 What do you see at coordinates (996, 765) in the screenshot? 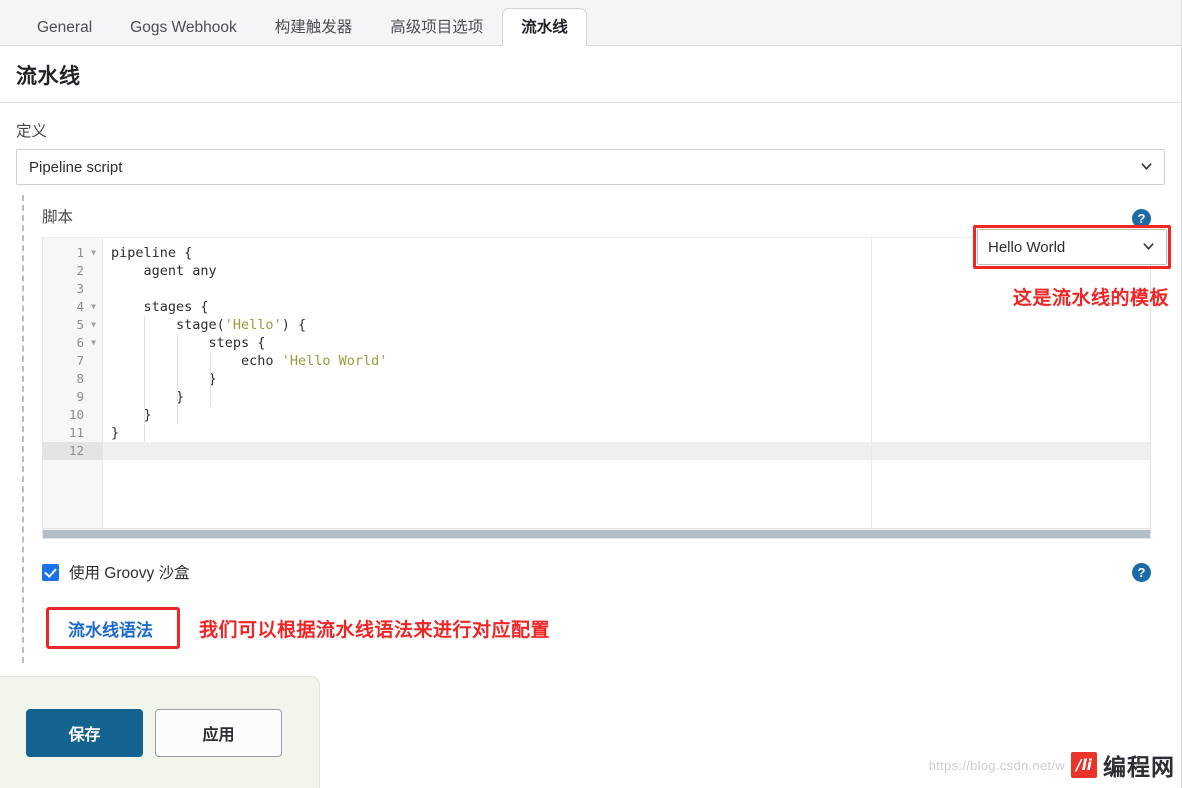
I see `watermark-url: https://blog.csdn.net/w` at bounding box center [996, 765].